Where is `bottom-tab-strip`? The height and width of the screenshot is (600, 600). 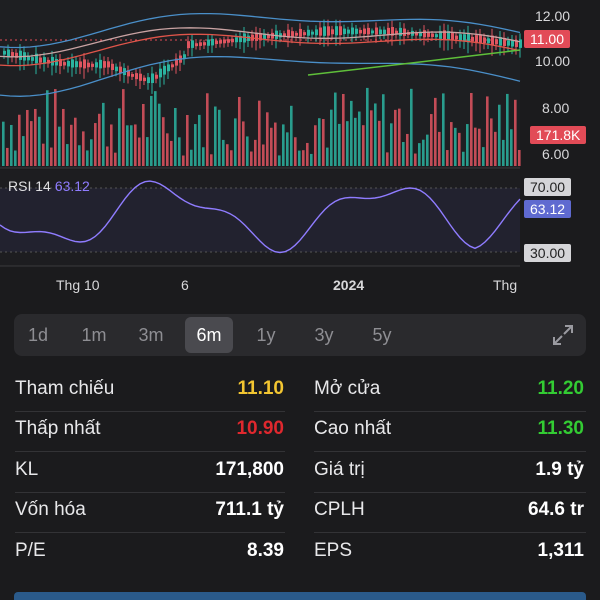 bottom-tab-strip is located at coordinates (300, 596).